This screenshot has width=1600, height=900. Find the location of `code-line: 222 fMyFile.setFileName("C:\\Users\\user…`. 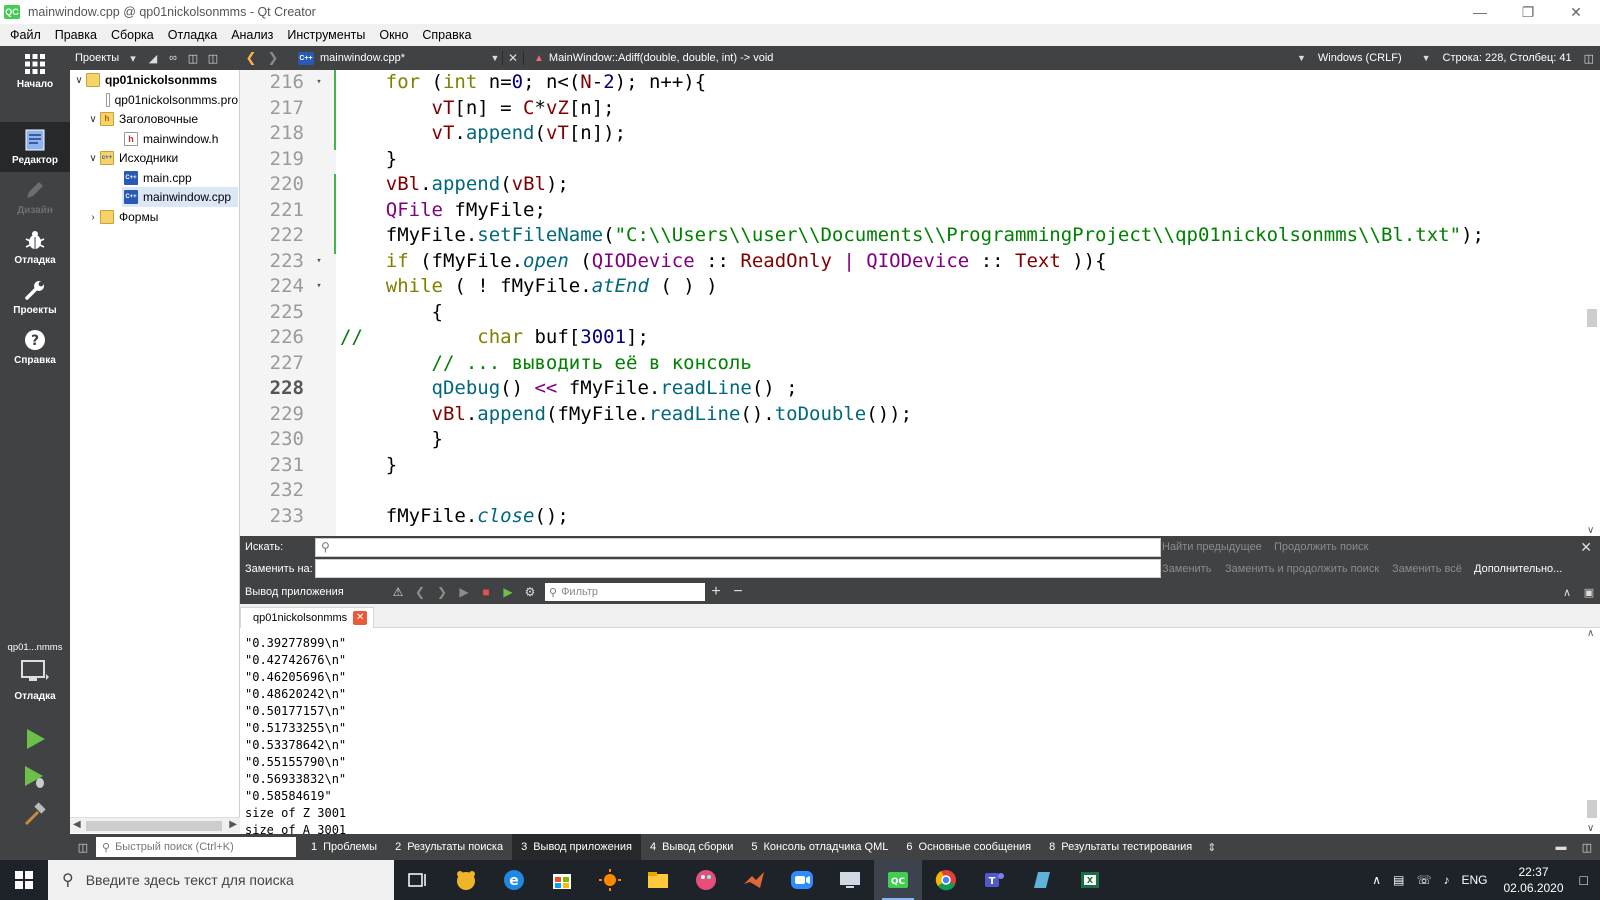

code-line: 222 fMyFile.setFileName("C:\\Users\\user… is located at coordinates (920, 235).